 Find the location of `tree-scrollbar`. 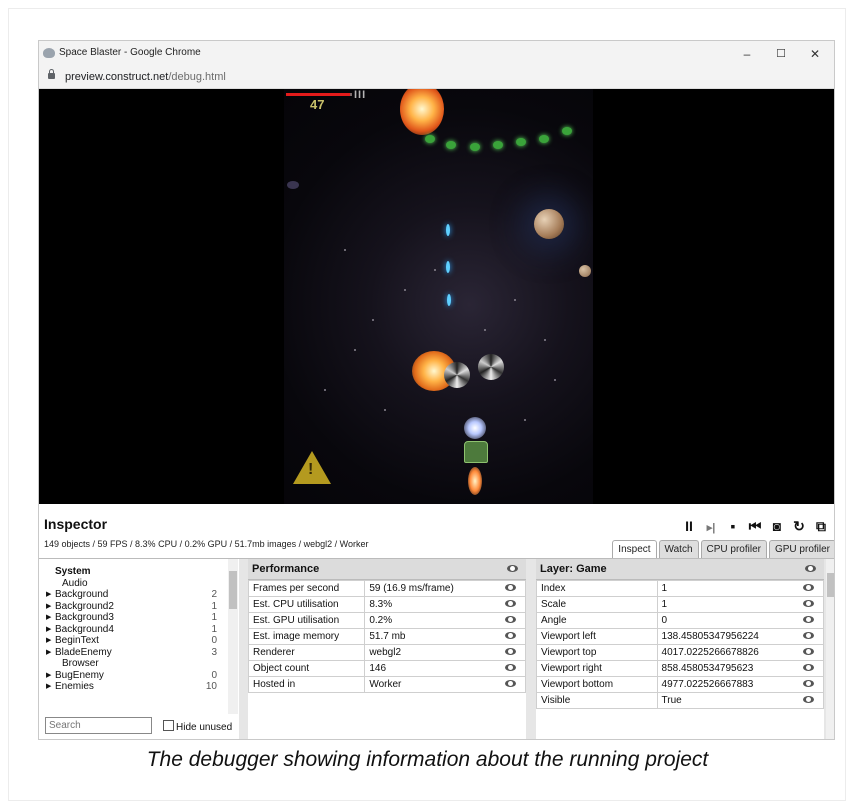

tree-scrollbar is located at coordinates (233, 636).